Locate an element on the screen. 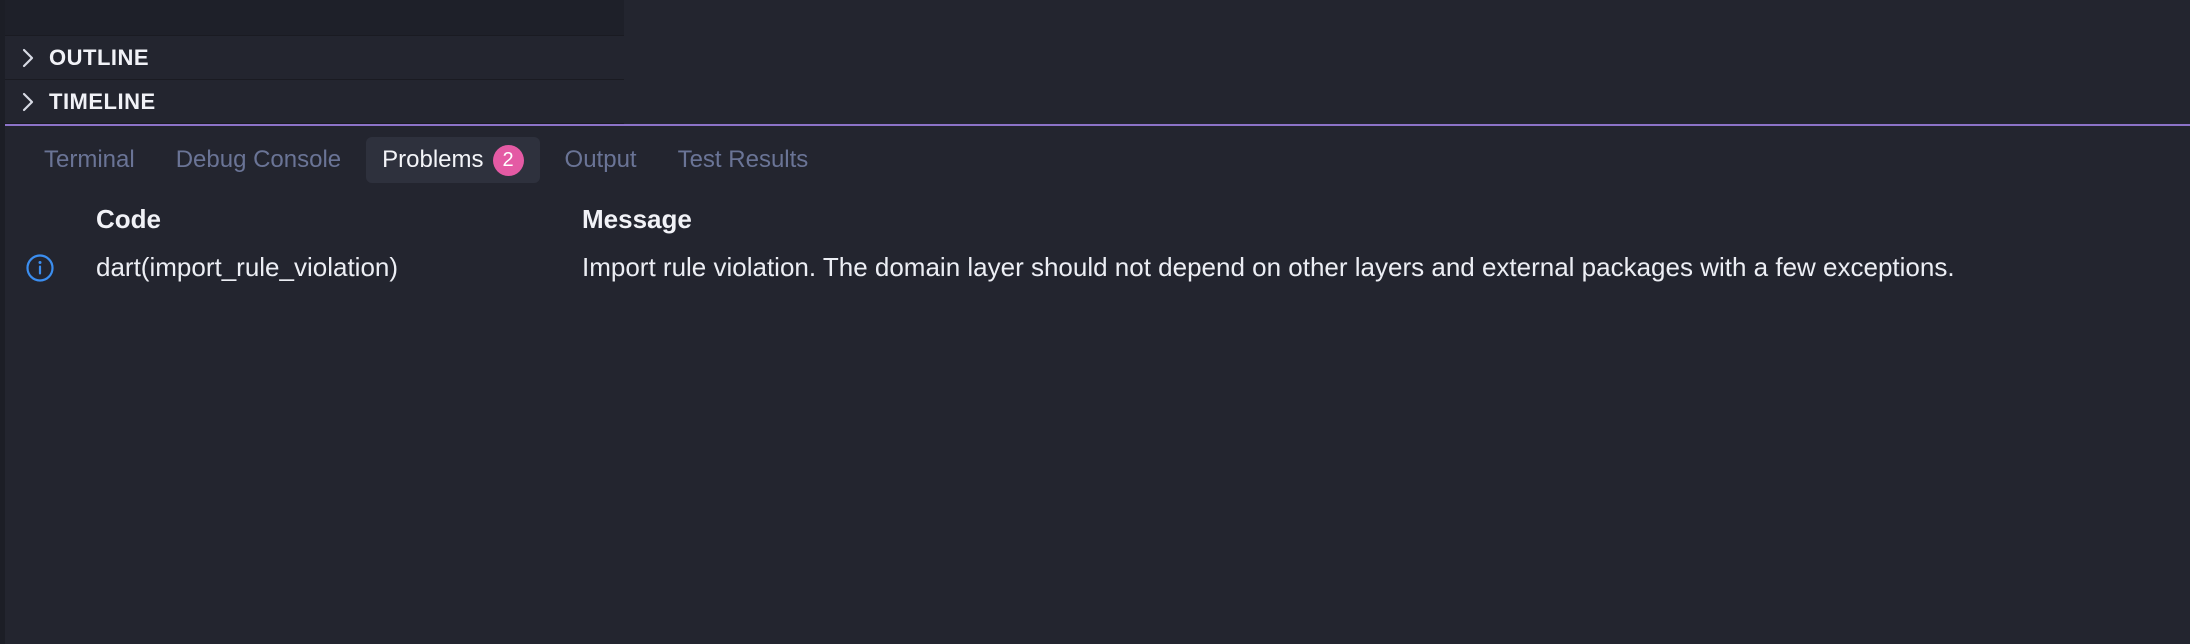 Image resolution: width=2190 pixels, height=644 pixels. tab-output: Output is located at coordinates (601, 160).